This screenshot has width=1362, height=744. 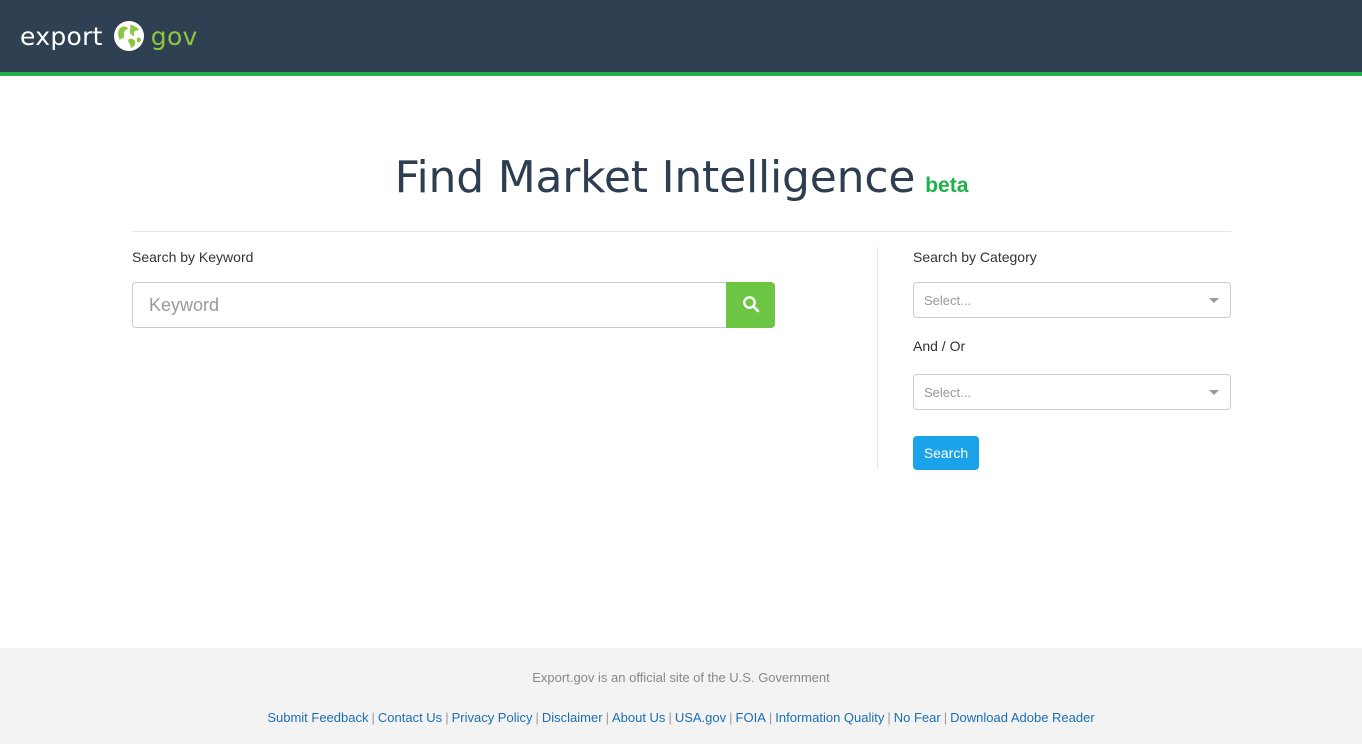 What do you see at coordinates (109, 36) in the screenshot?
I see `site-logo: export gov` at bounding box center [109, 36].